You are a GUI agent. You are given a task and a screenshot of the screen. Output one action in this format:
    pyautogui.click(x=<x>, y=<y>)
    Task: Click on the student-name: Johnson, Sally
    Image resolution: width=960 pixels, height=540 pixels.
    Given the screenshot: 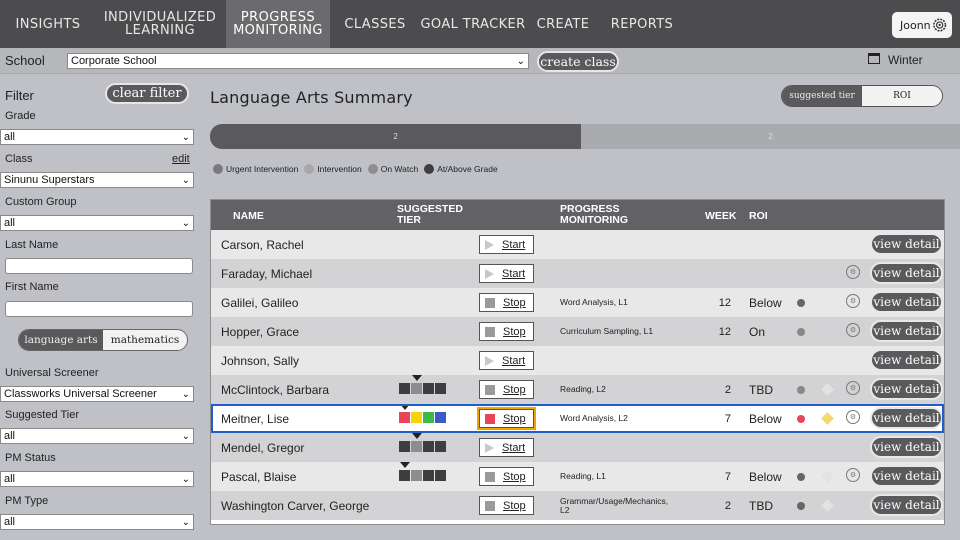 What is the action you would take?
    pyautogui.click(x=260, y=360)
    